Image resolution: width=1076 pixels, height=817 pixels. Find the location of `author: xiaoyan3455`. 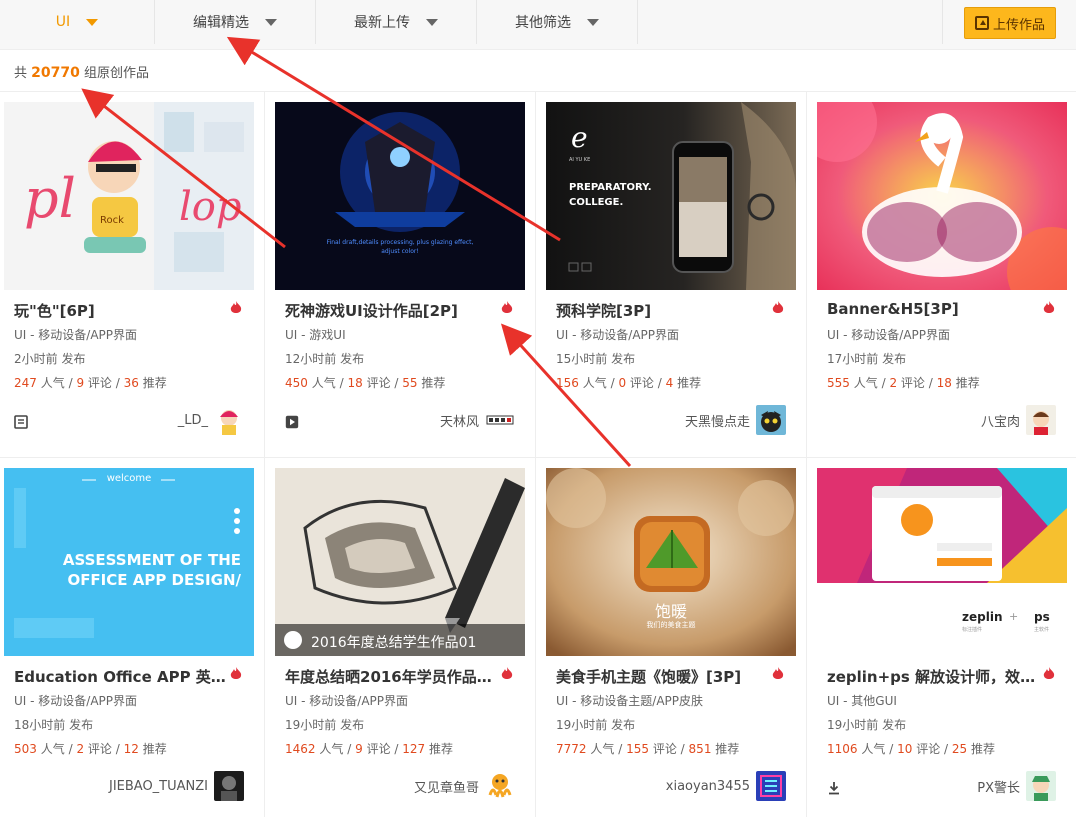

author: xiaoyan3455 is located at coordinates (726, 786).